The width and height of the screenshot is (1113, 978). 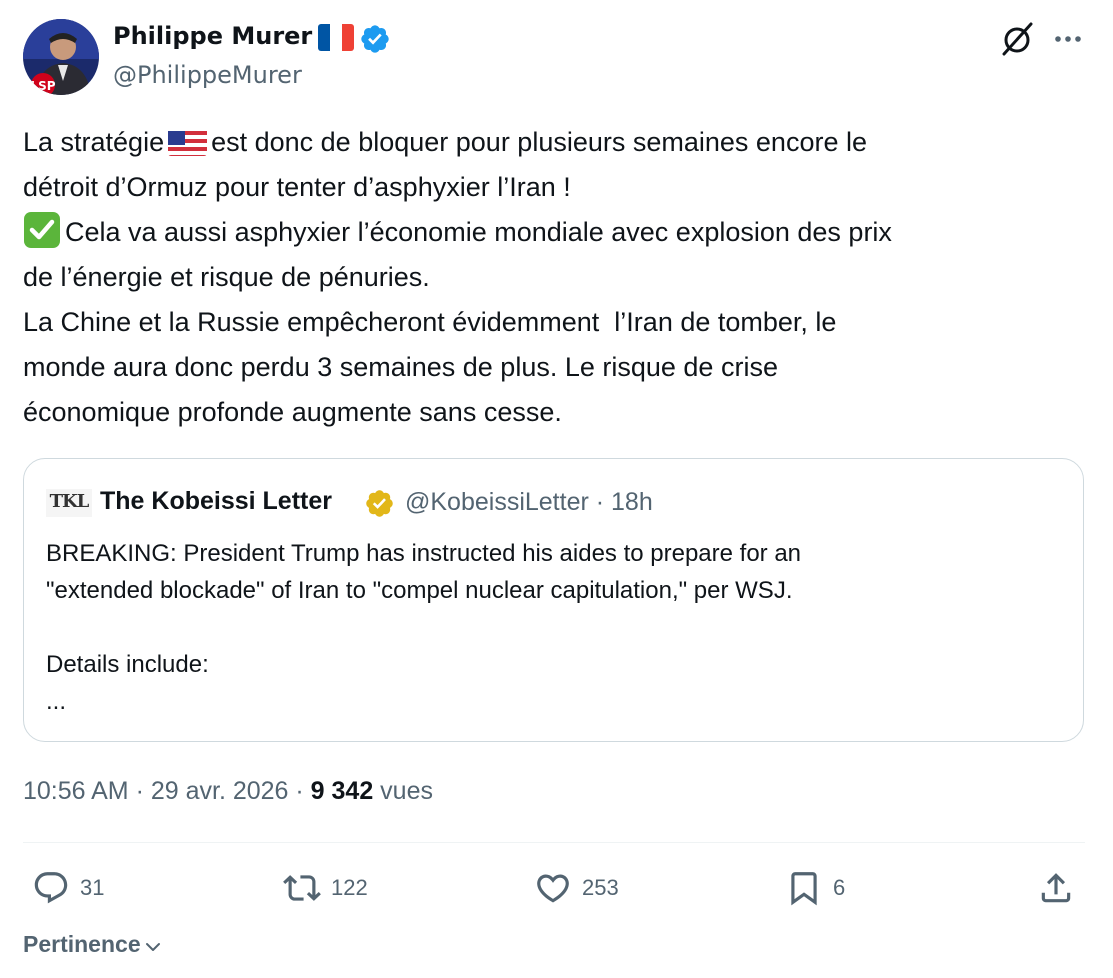 What do you see at coordinates (82, 944) in the screenshot?
I see `sort-label: Pertinence` at bounding box center [82, 944].